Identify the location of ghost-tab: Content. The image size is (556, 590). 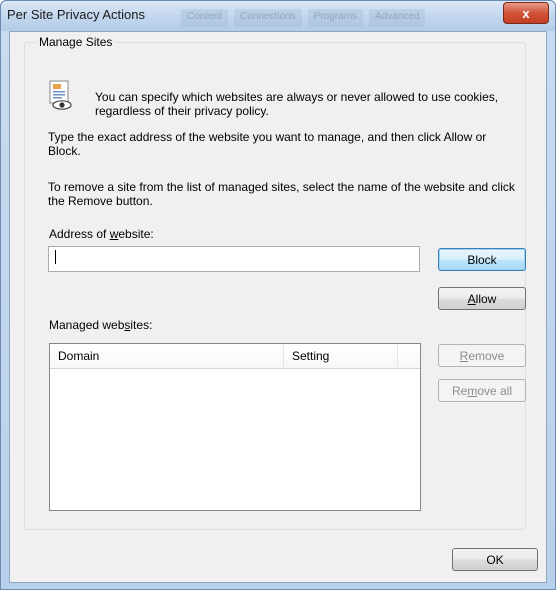
(205, 18).